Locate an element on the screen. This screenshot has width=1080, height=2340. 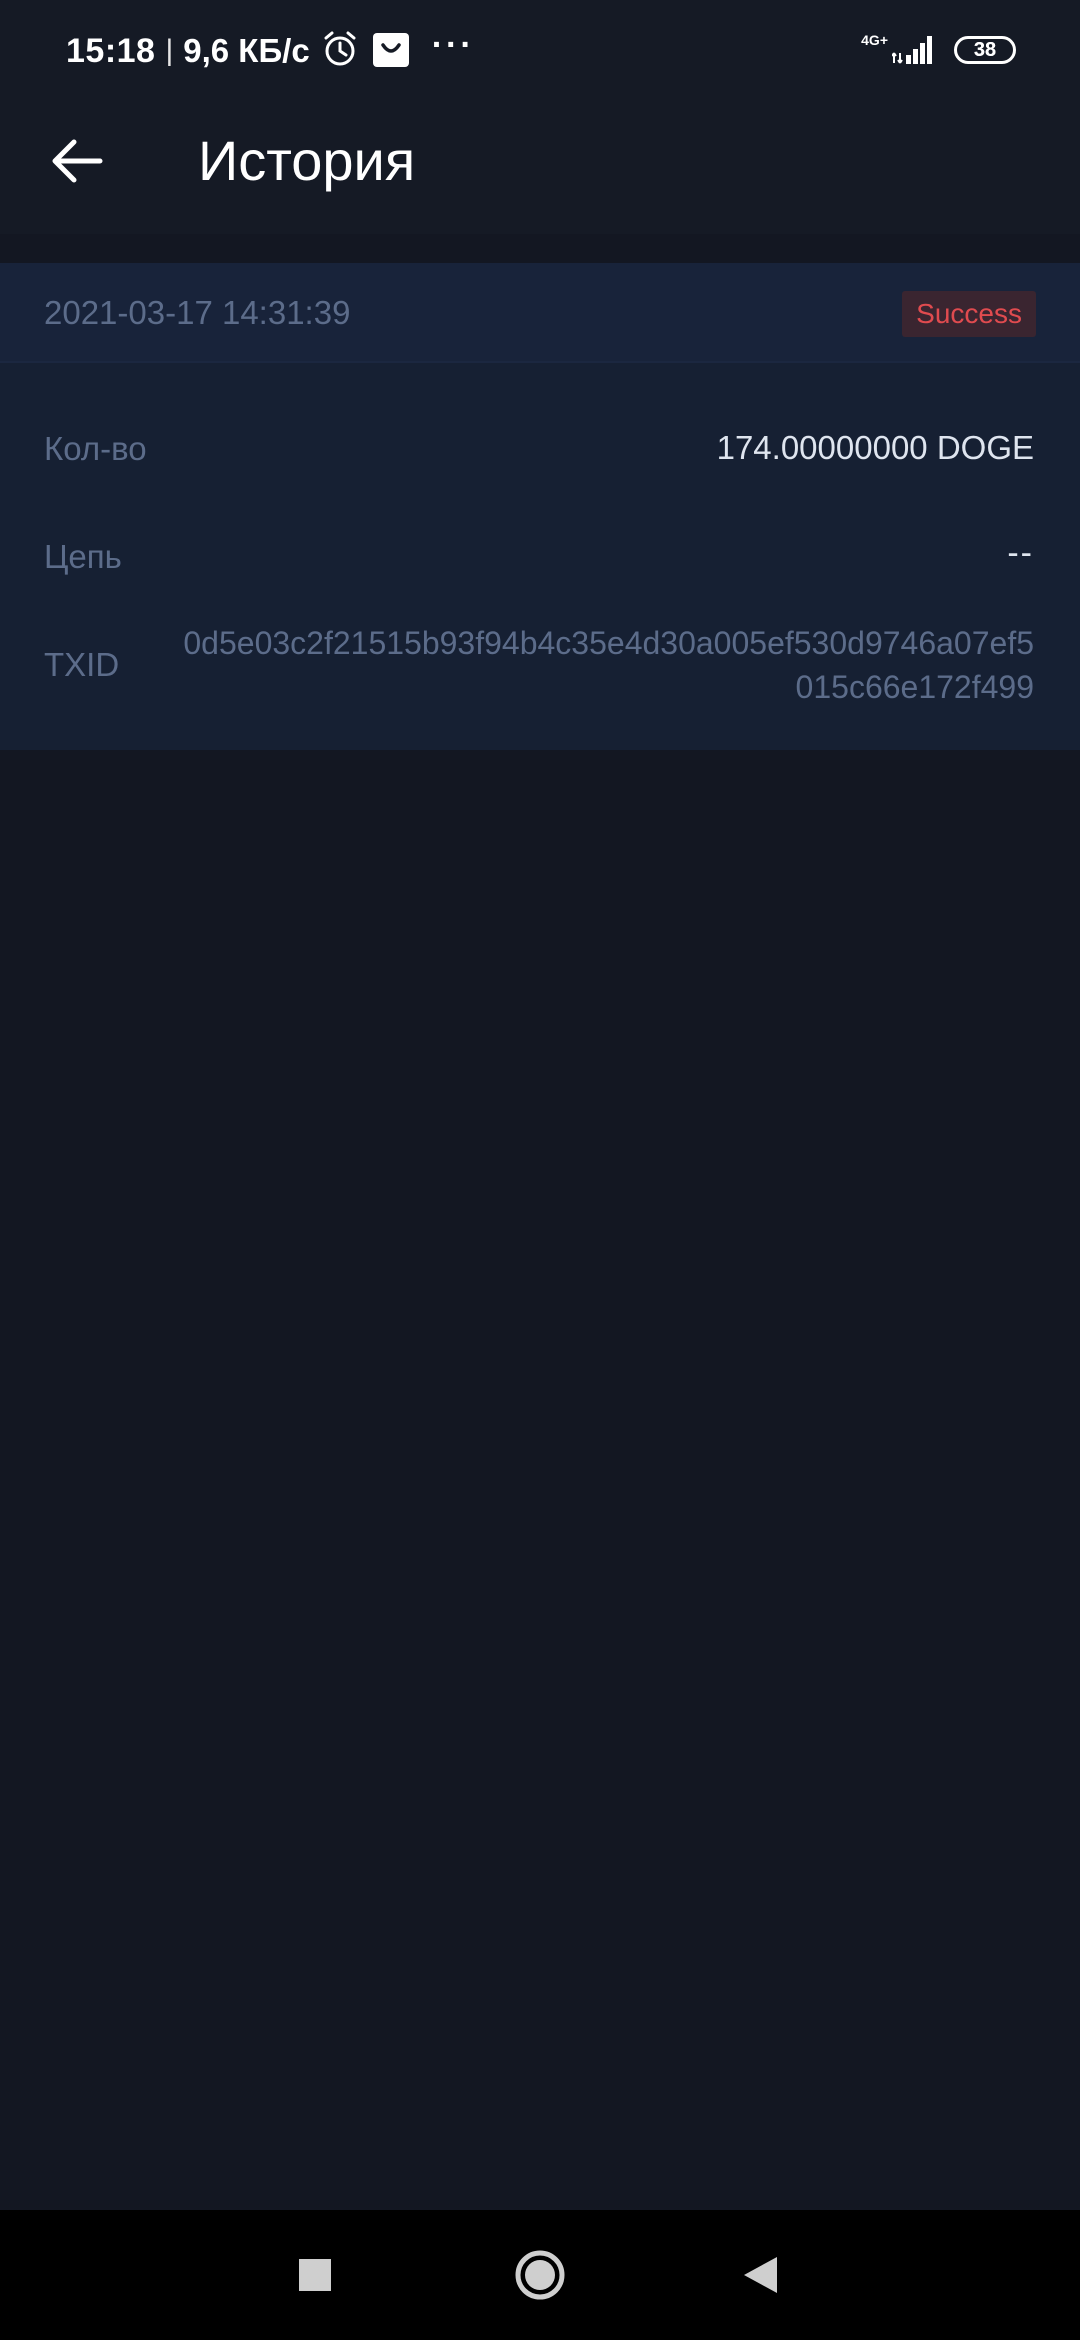
battery-icon: 38 is located at coordinates (985, 50).